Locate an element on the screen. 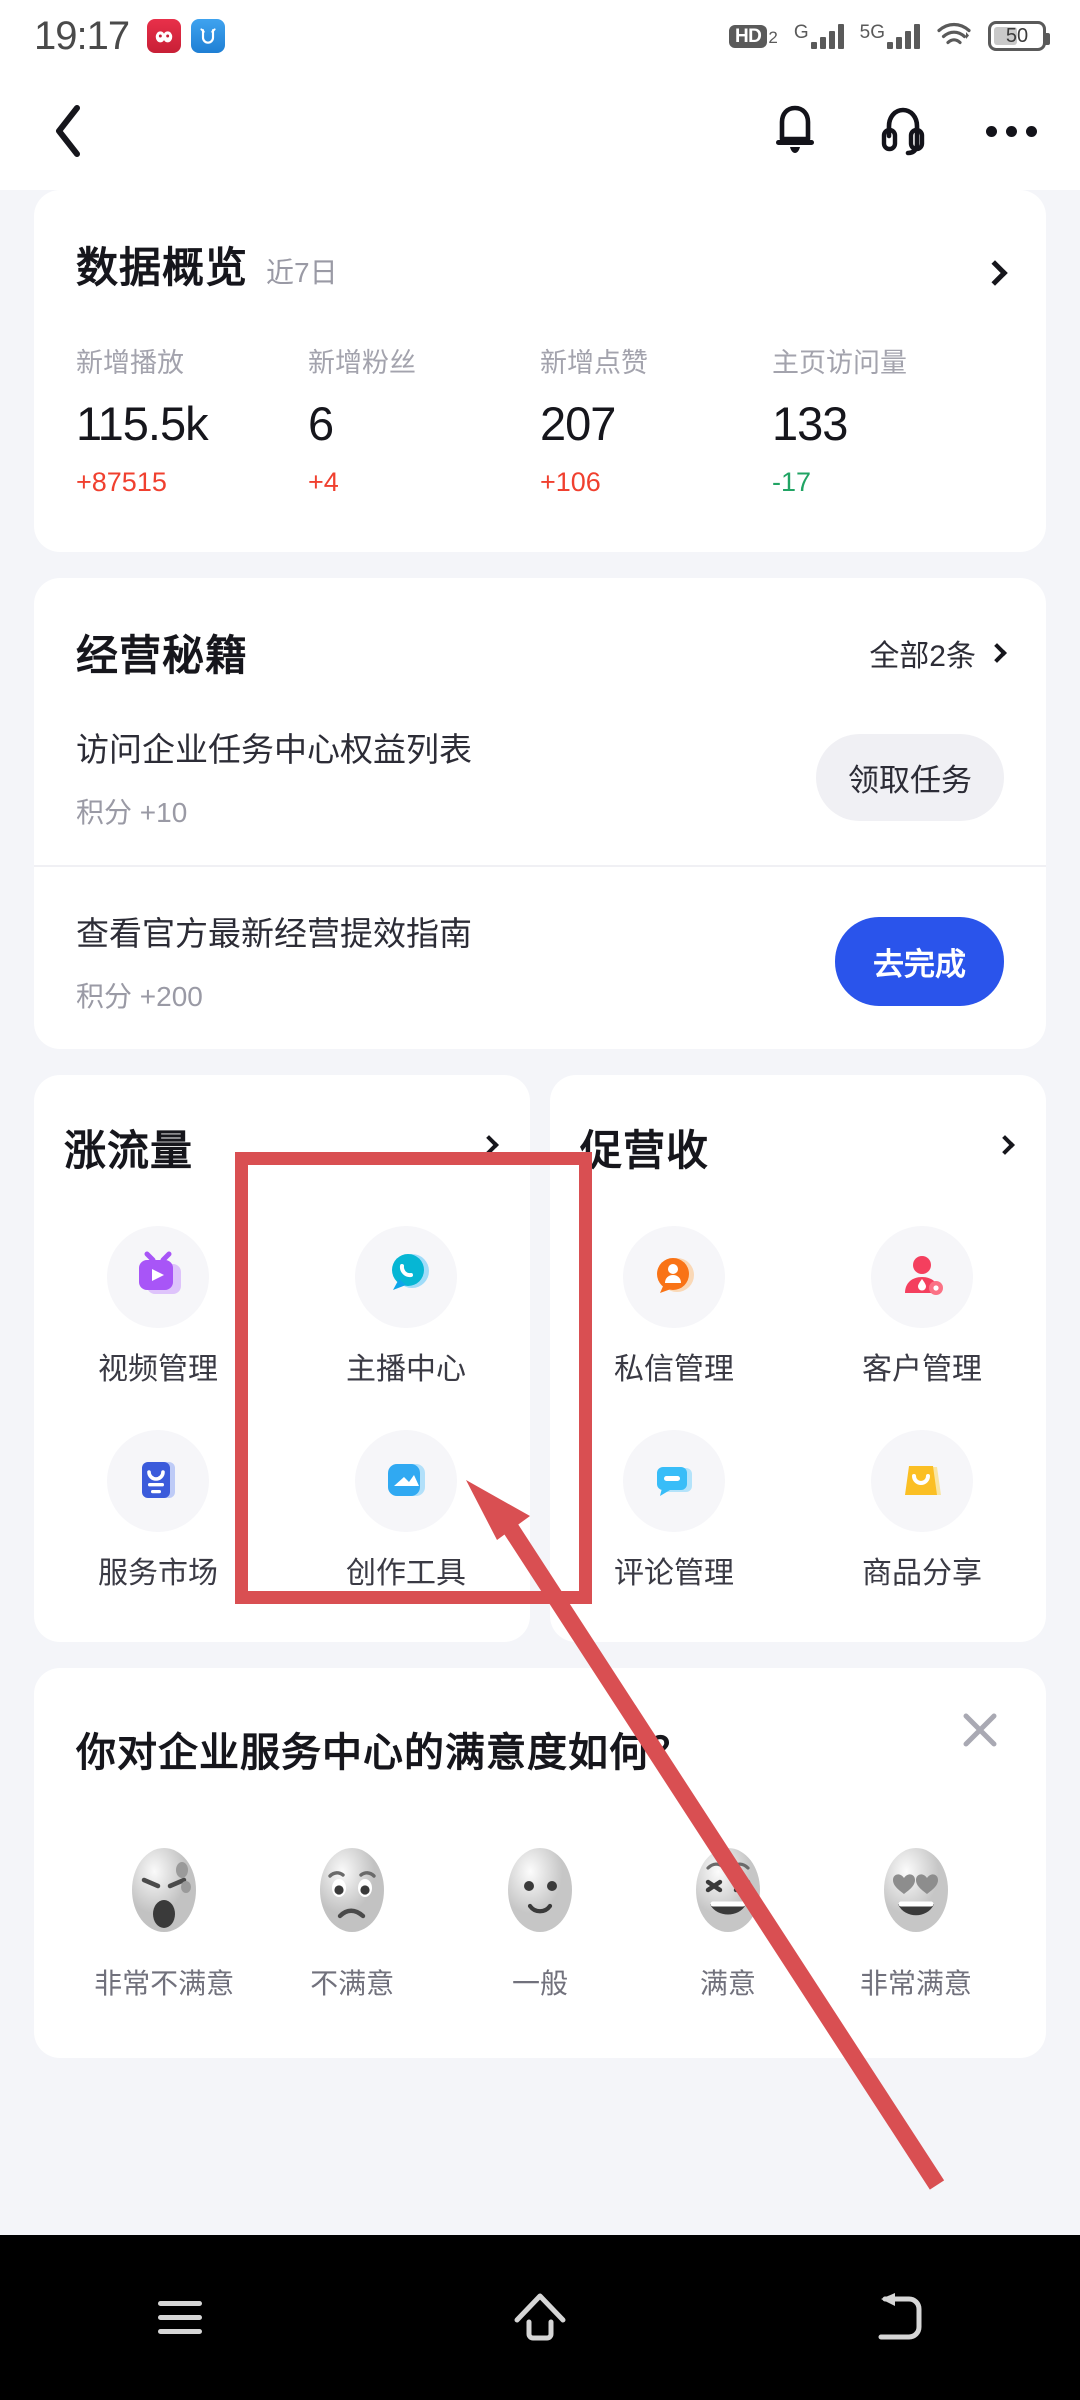  android-navigation-bar is located at coordinates (540, 2317).